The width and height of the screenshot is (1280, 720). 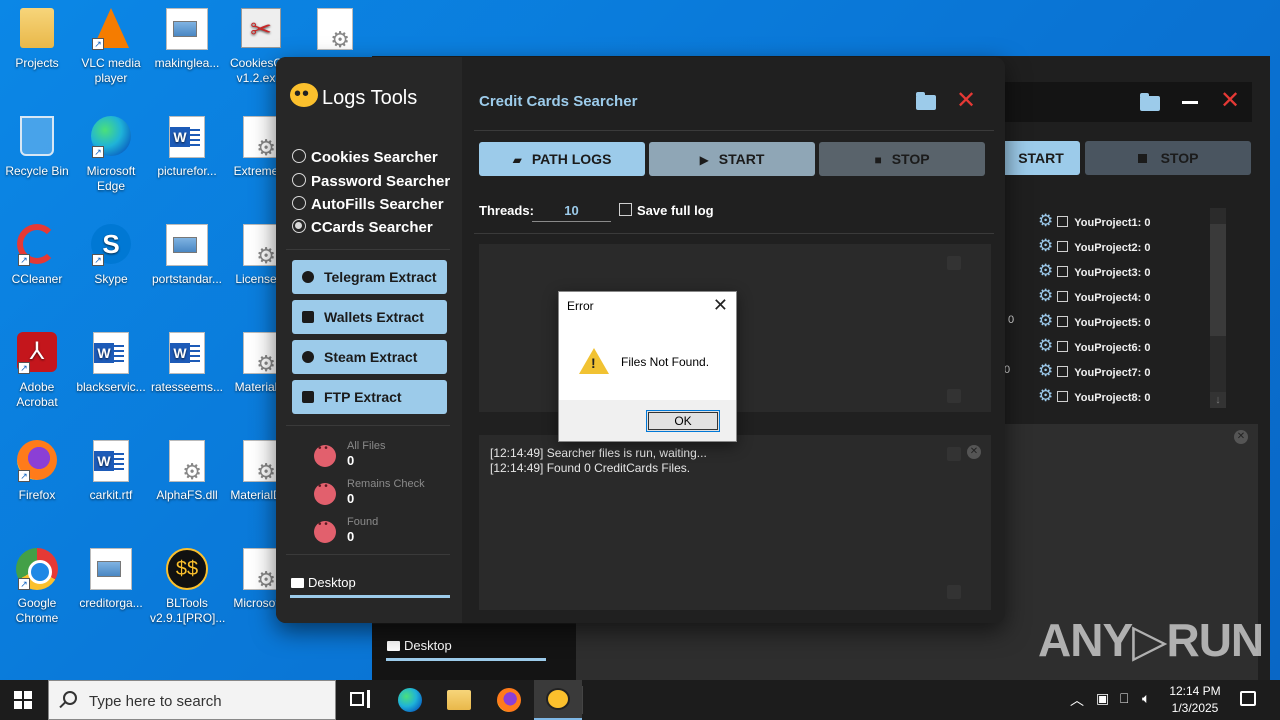 What do you see at coordinates (1094, 395) in the screenshot?
I see `project-row: ⚙ YouProject8: 0` at bounding box center [1094, 395].